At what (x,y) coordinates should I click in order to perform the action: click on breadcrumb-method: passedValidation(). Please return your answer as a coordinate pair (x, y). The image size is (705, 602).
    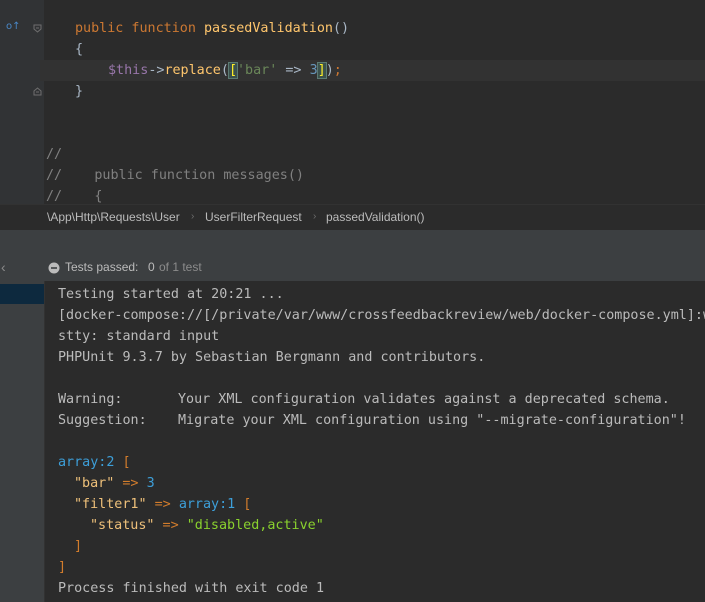
    Looking at the image, I should click on (375, 217).